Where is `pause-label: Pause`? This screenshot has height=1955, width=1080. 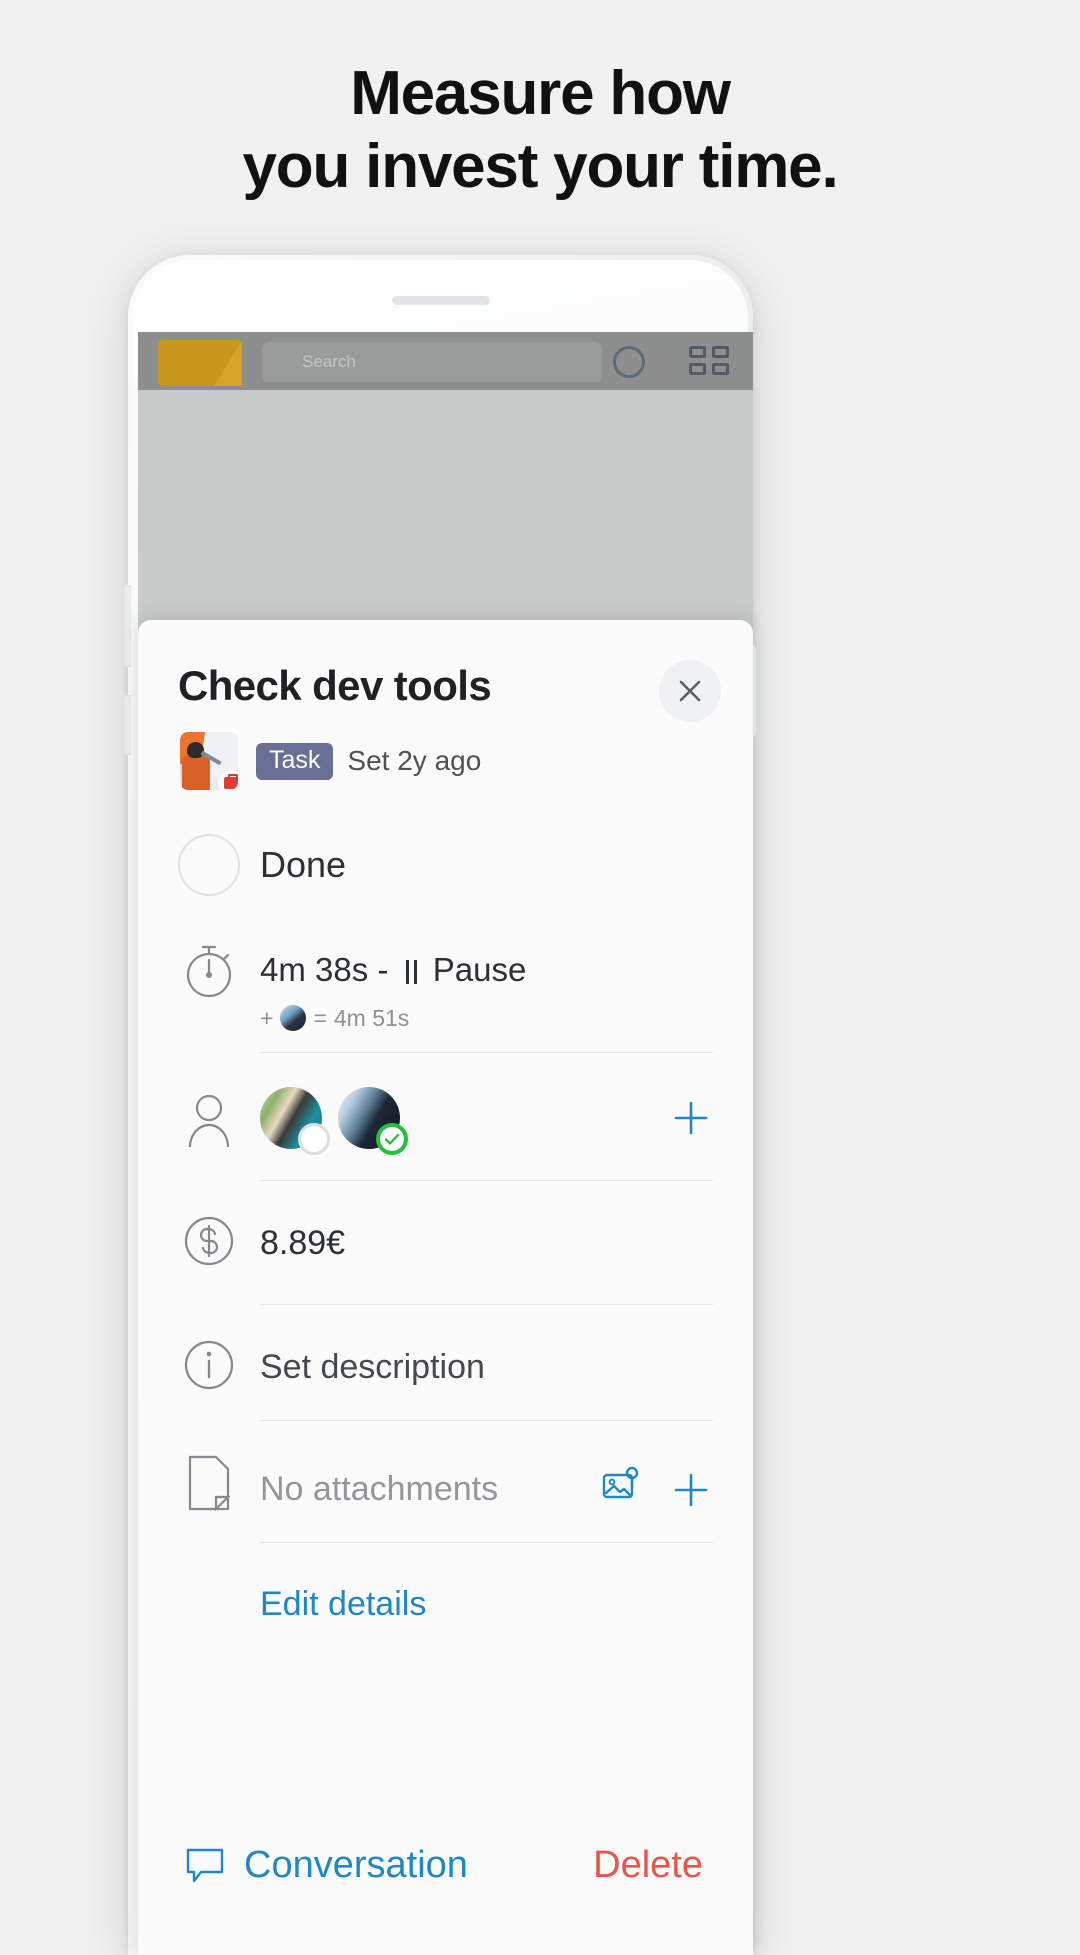 pause-label: Pause is located at coordinates (480, 969).